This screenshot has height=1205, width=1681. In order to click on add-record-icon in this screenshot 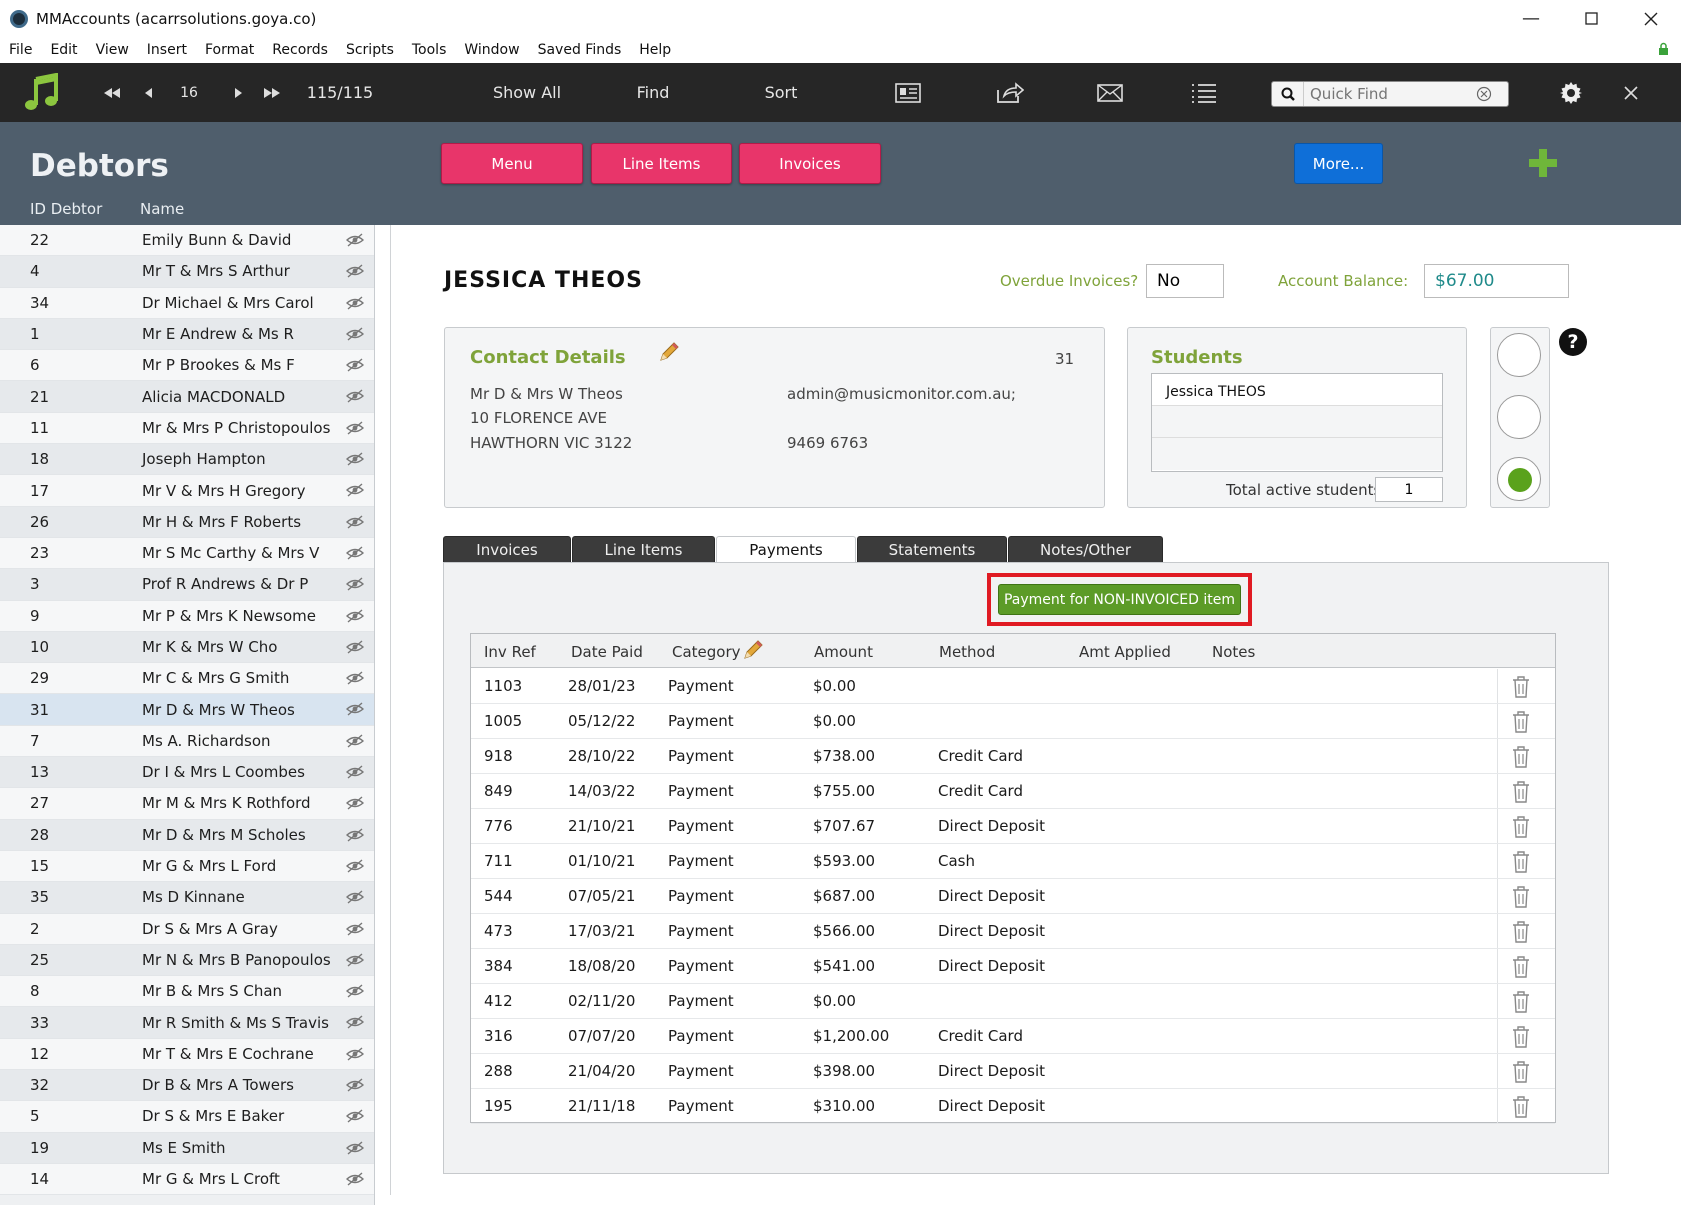, I will do `click(1543, 163)`.